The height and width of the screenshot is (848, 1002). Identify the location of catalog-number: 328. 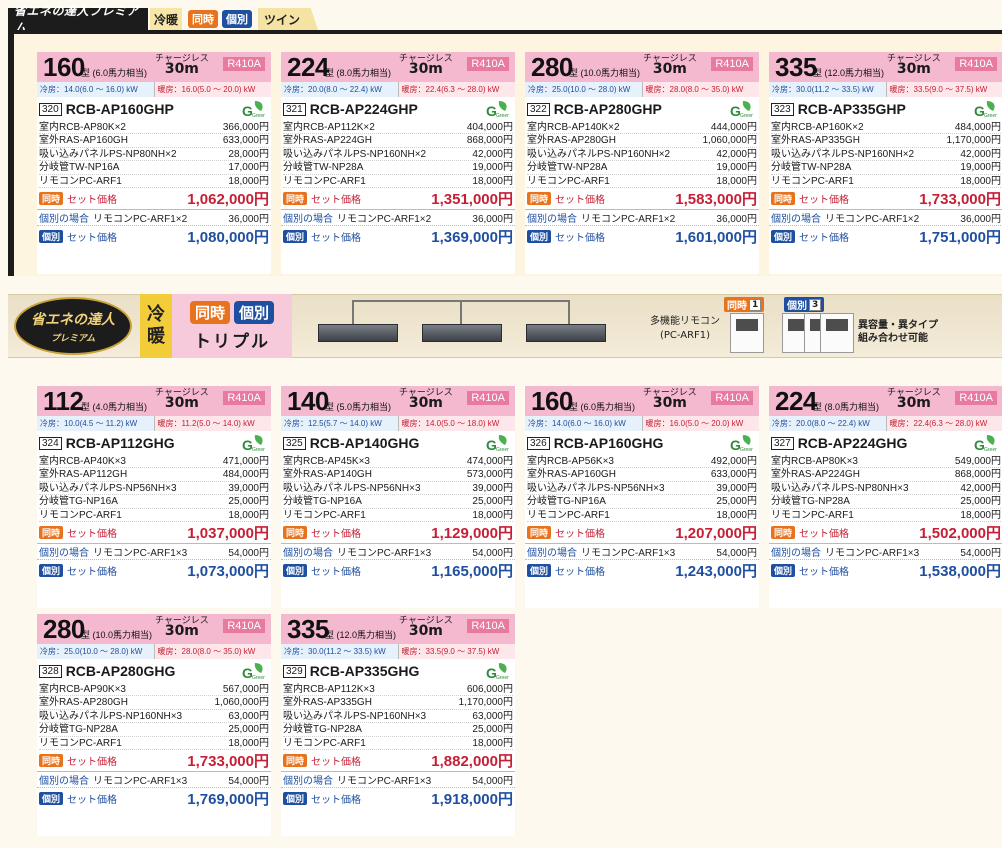
(50, 671).